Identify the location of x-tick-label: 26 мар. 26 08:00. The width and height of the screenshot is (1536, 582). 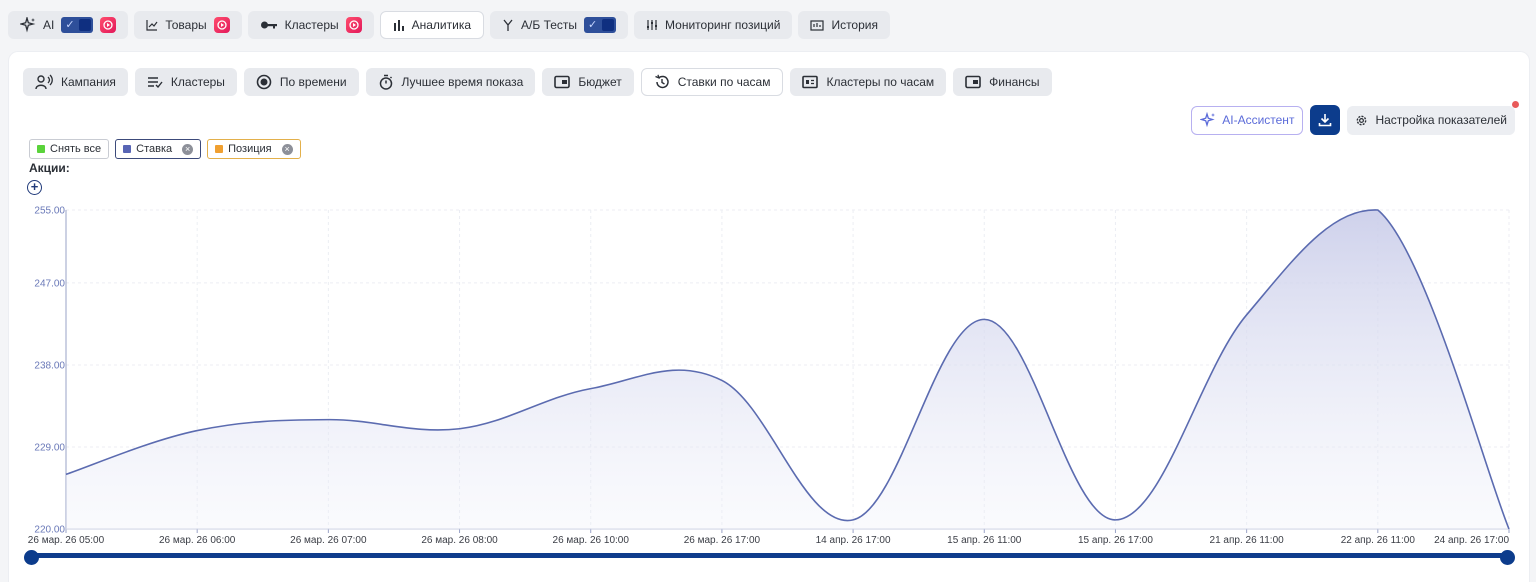
(459, 540).